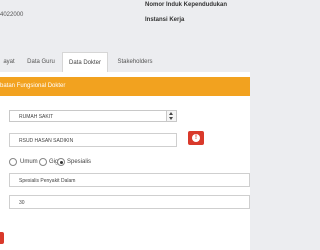 The height and width of the screenshot is (250, 320). I want to click on workplace-type-select: RUMAH SAKIT, so click(93, 116).